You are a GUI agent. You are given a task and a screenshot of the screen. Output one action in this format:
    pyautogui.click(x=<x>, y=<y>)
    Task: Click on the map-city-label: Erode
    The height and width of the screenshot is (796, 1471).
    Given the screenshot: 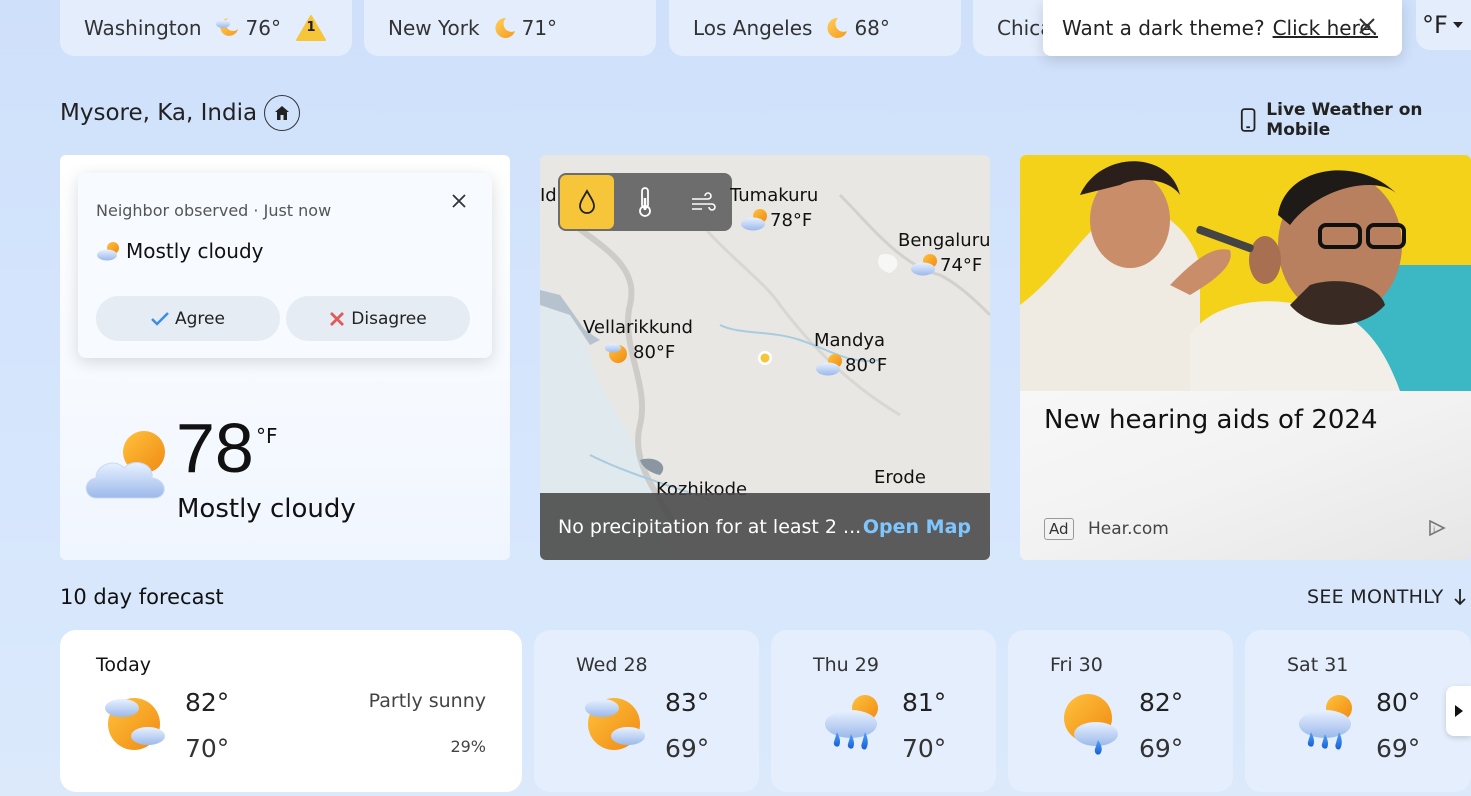 What is the action you would take?
    pyautogui.click(x=900, y=477)
    